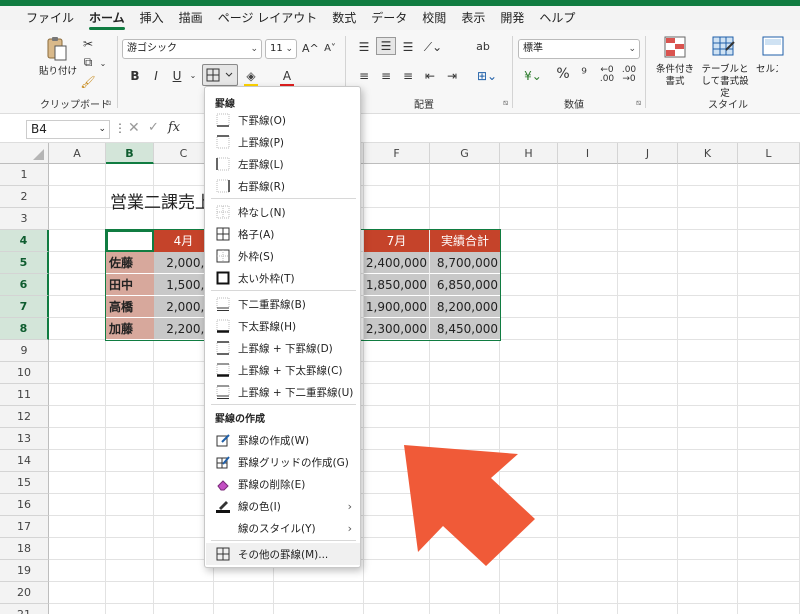 This screenshot has width=800, height=614. Describe the element at coordinates (283, 142) in the screenshot. I see `menu-item-border-top: 上罫線(P)` at that location.